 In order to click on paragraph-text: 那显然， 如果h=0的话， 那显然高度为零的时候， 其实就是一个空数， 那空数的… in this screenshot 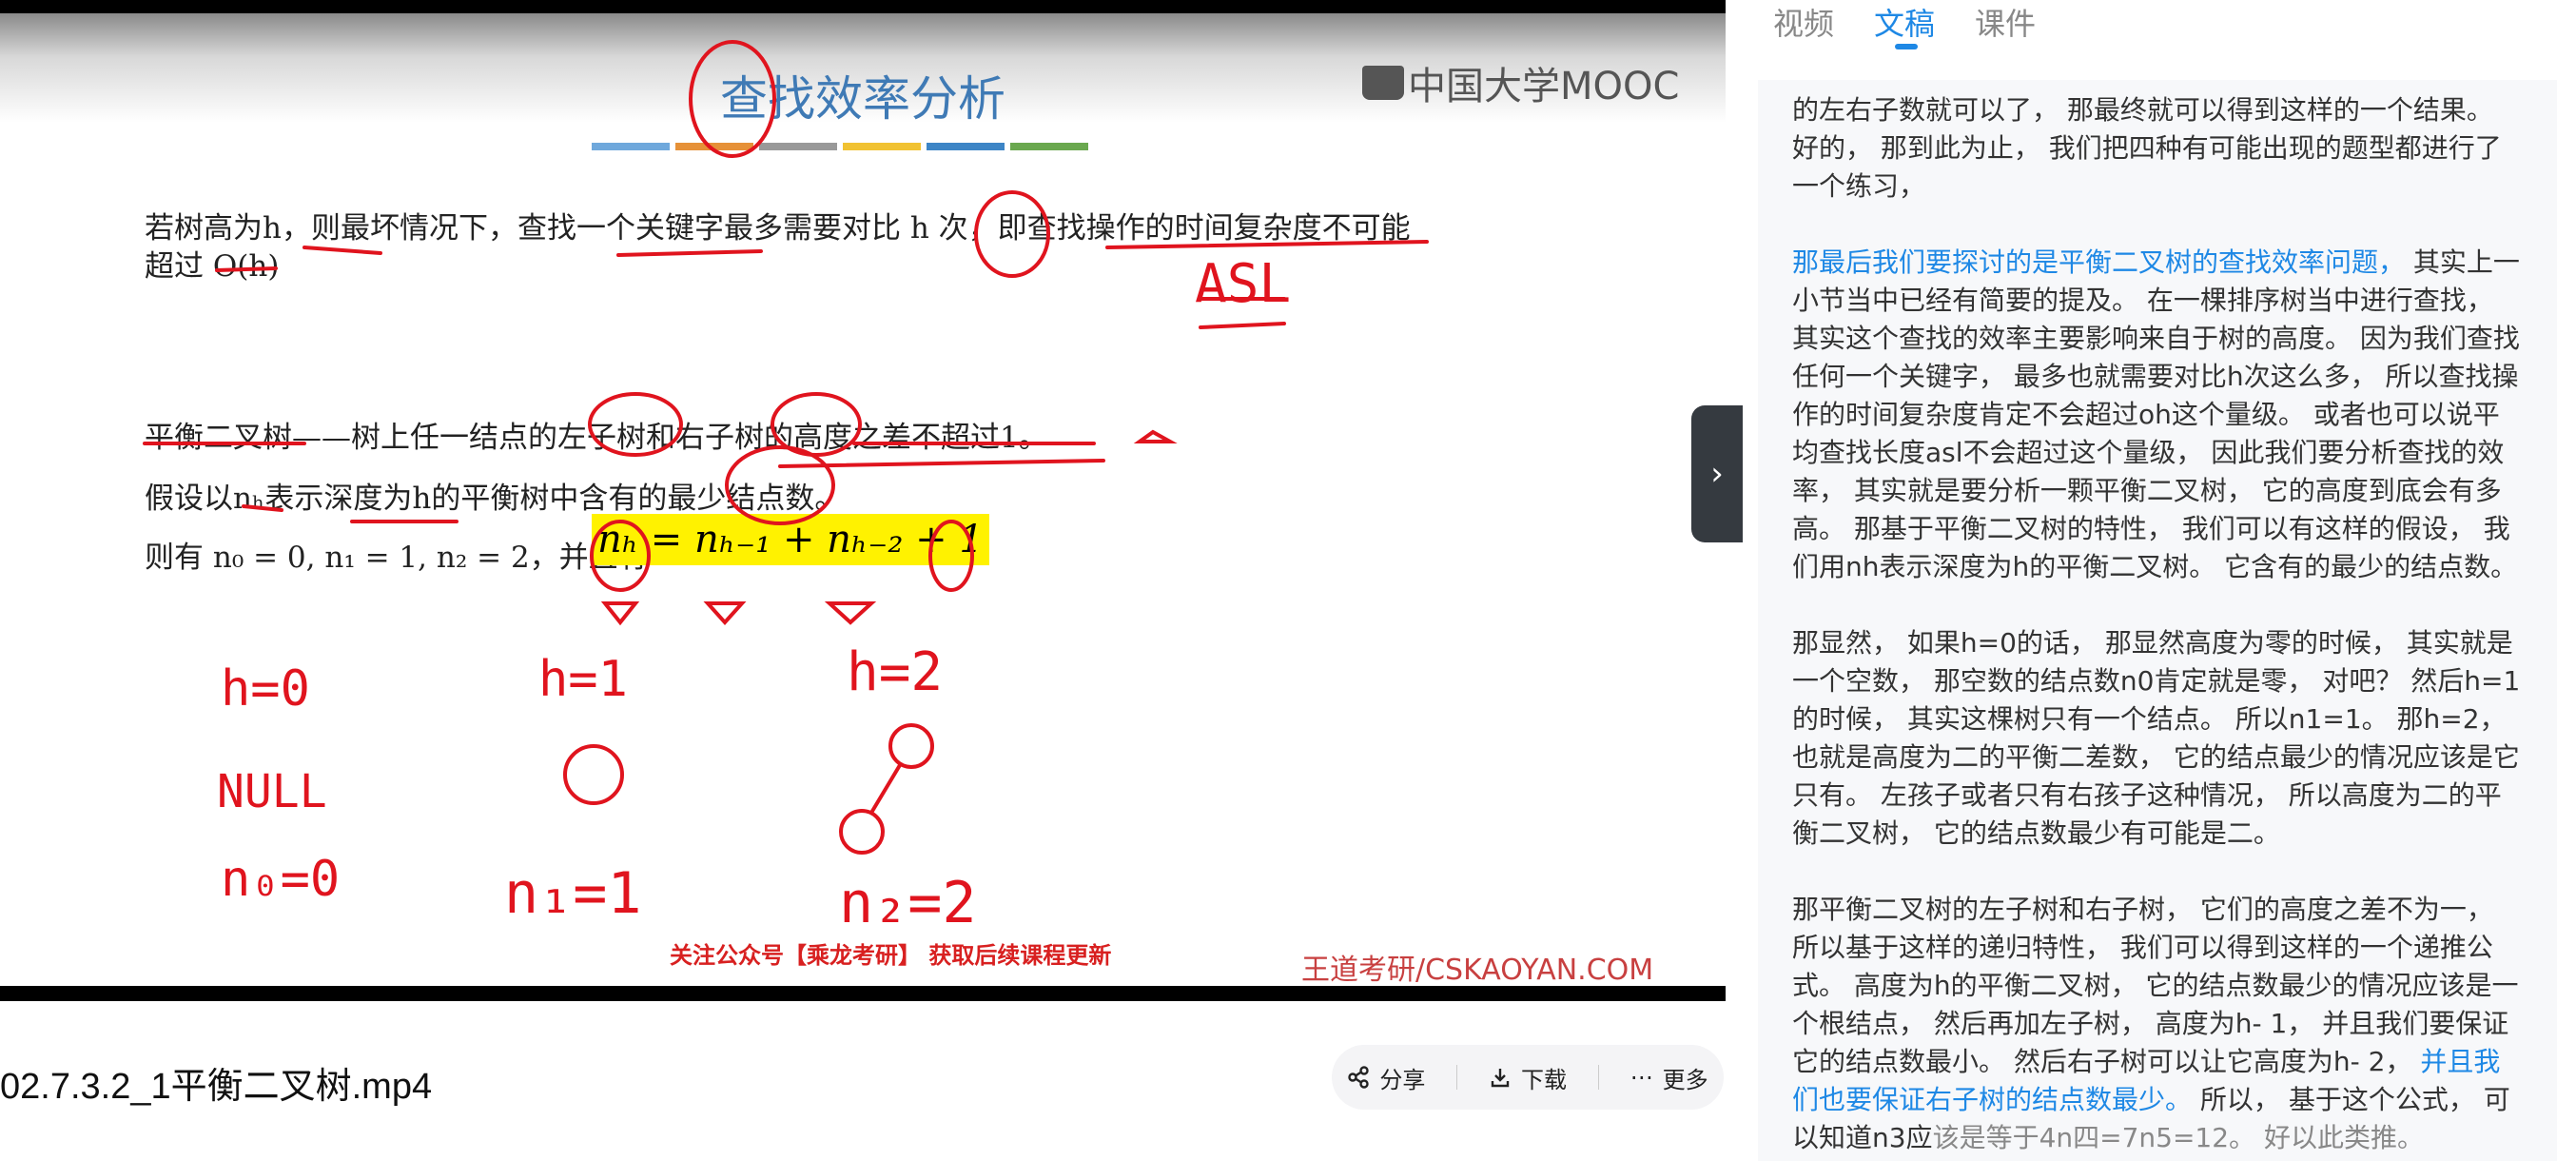, I will do `click(2156, 738)`.